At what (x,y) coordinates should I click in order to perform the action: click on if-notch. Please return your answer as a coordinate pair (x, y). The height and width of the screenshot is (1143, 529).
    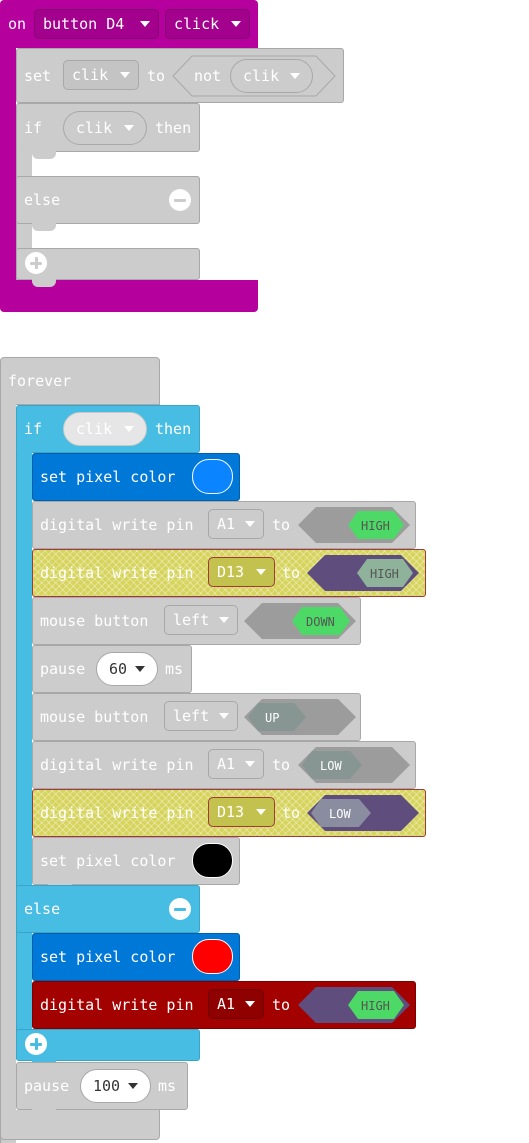
    Looking at the image, I should click on (44, 155).